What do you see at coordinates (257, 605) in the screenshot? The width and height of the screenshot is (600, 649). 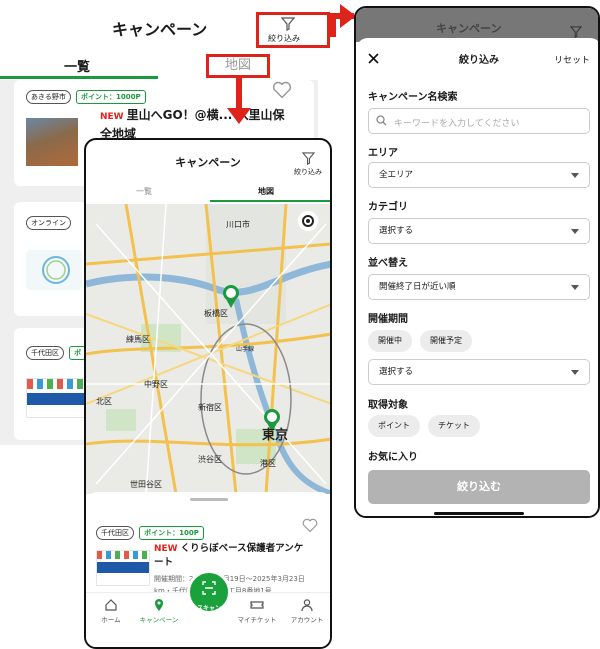 I see `ticket-icon` at bounding box center [257, 605].